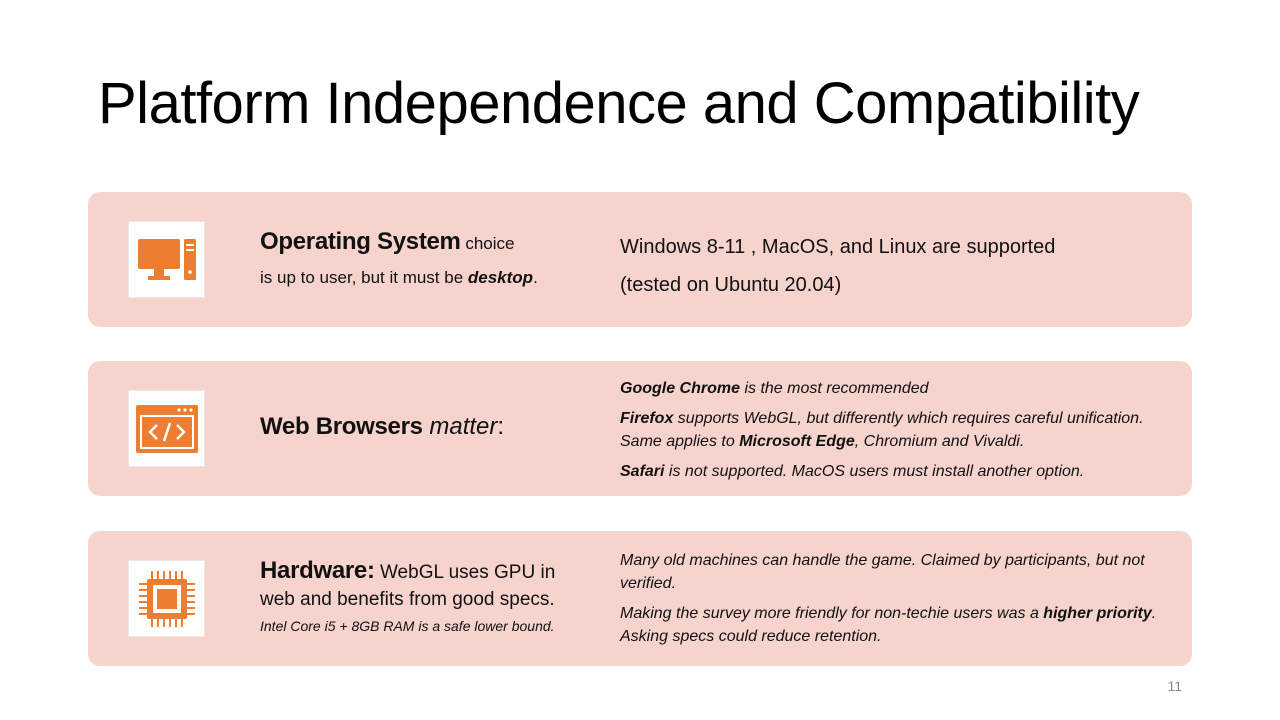  I want to click on chrome-note: Google Chrome is the most recommended, so click(900, 388).